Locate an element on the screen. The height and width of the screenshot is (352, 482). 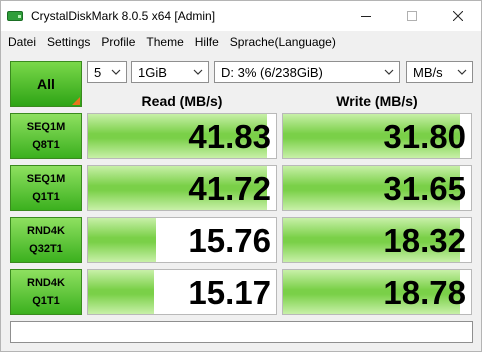
read-header: Read (MB/s) is located at coordinates (182, 101).